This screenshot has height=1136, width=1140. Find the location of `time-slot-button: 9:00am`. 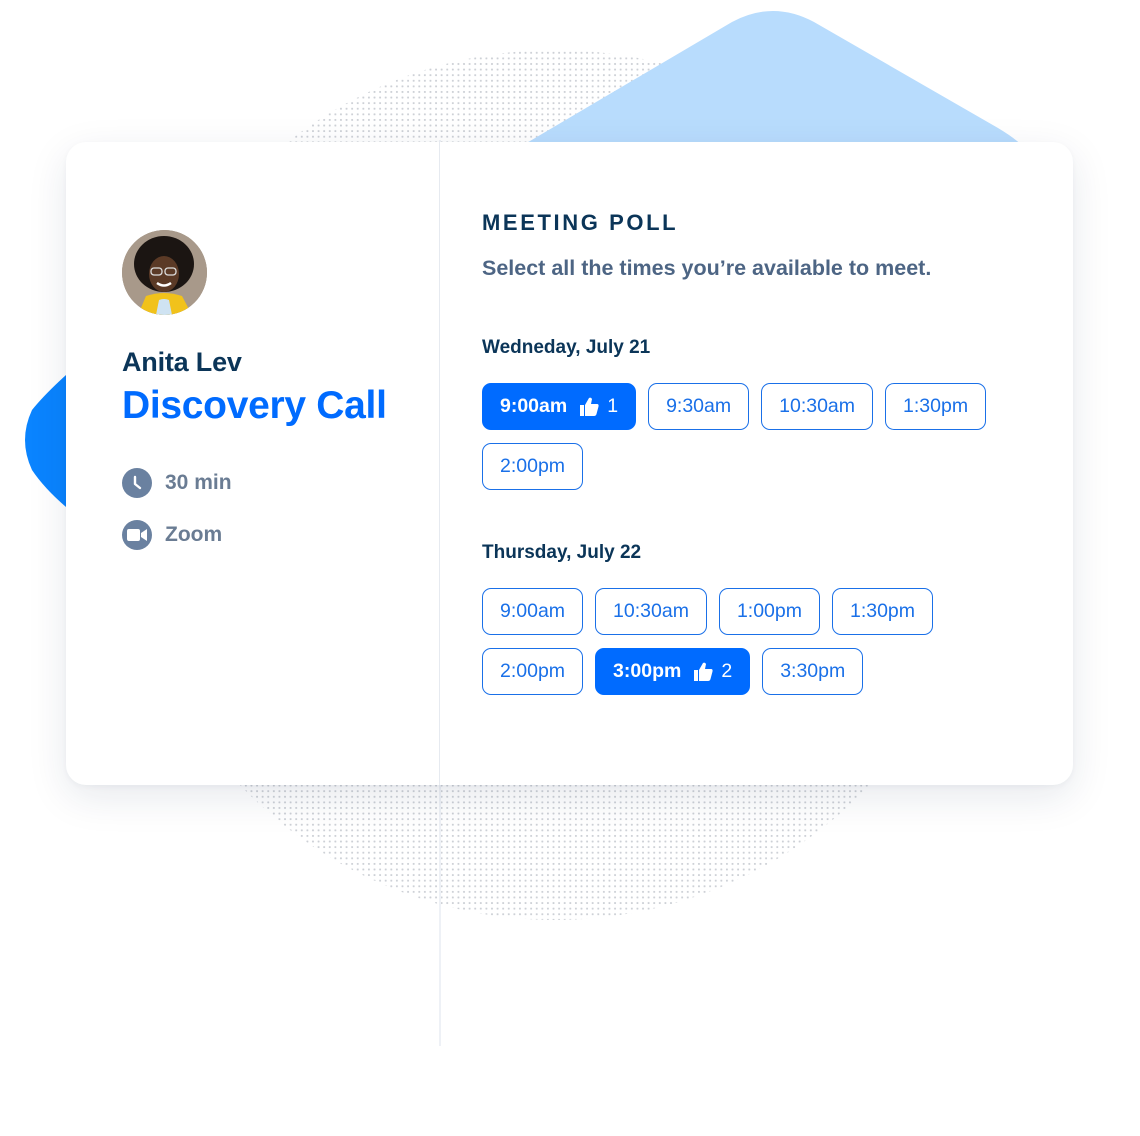

time-slot-button: 9:00am is located at coordinates (533, 611).